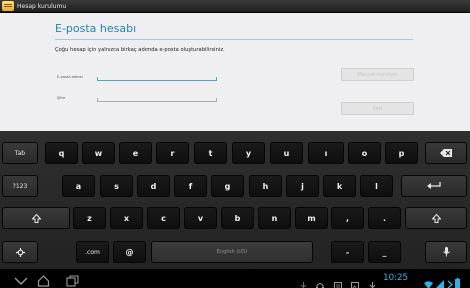  Describe the element at coordinates (234, 39) in the screenshot. I see `title-divider` at that location.